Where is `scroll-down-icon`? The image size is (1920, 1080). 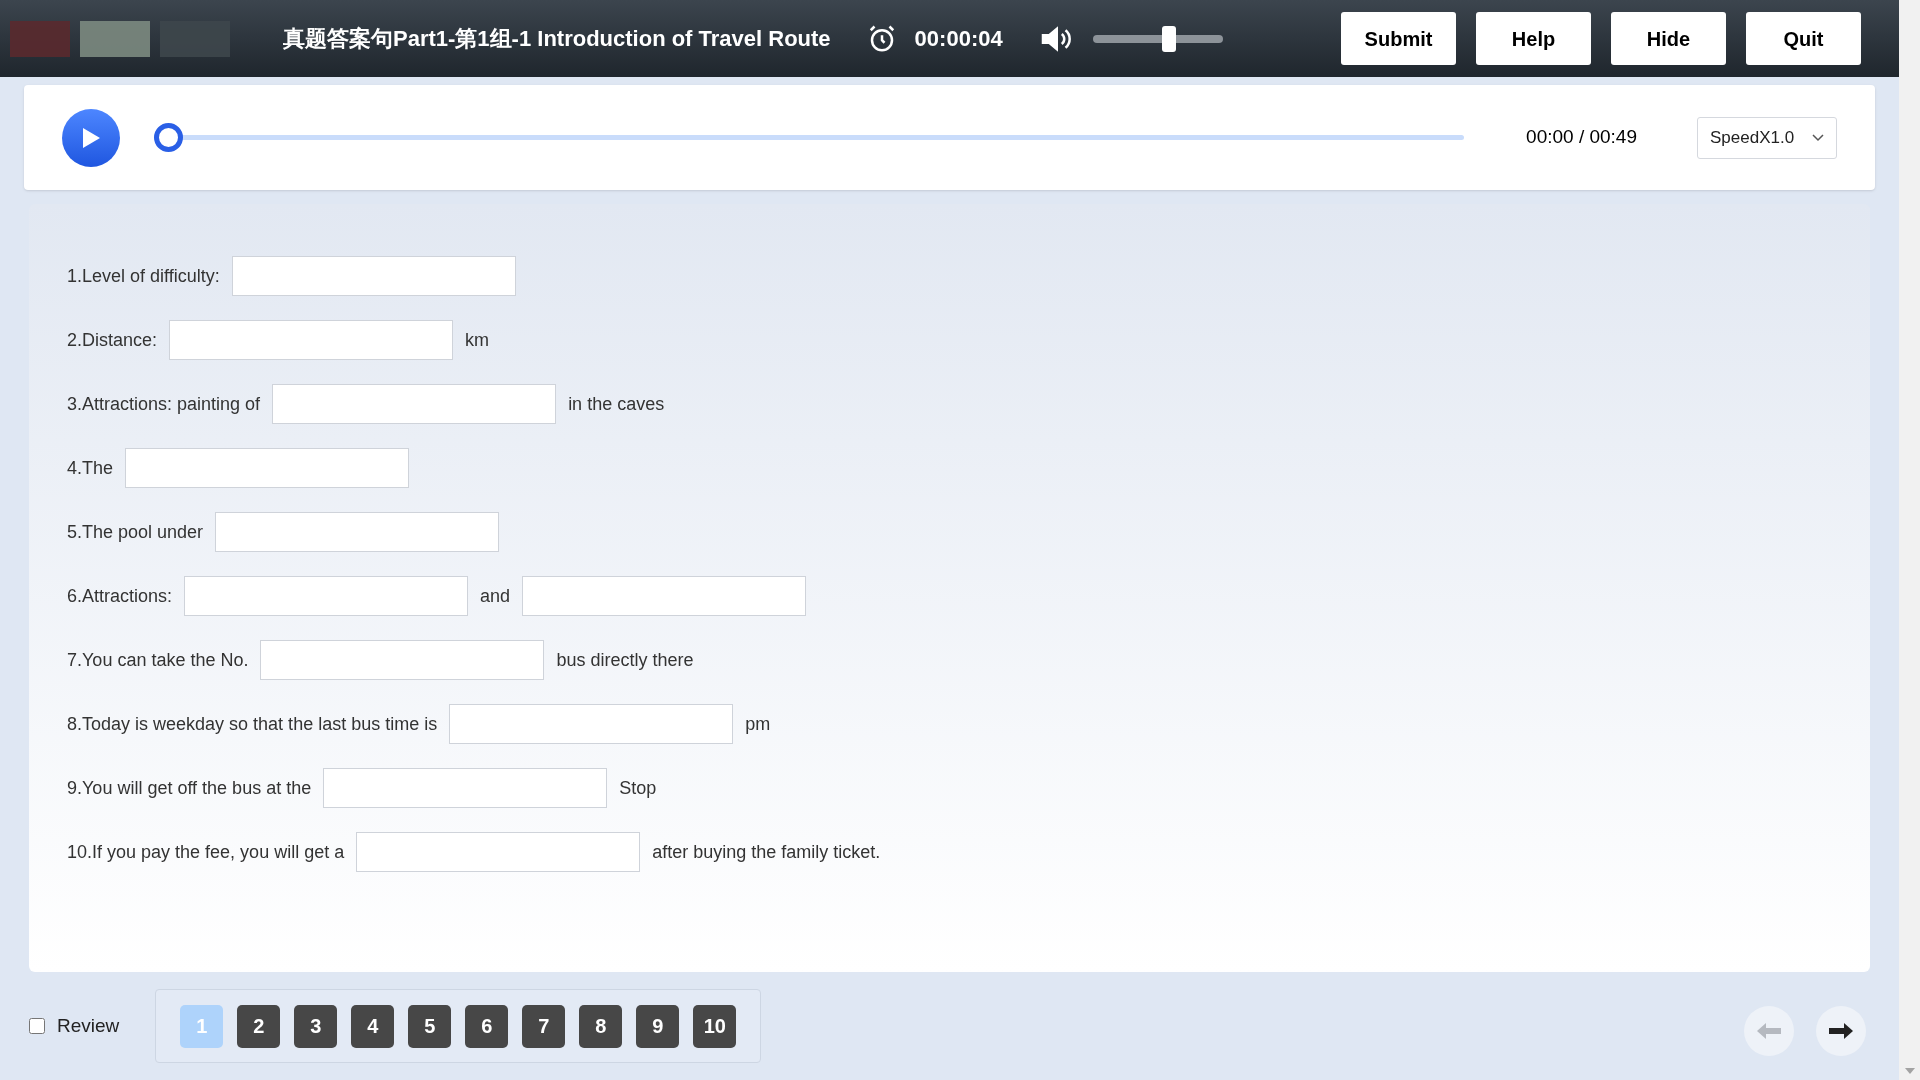 scroll-down-icon is located at coordinates (1909, 1071).